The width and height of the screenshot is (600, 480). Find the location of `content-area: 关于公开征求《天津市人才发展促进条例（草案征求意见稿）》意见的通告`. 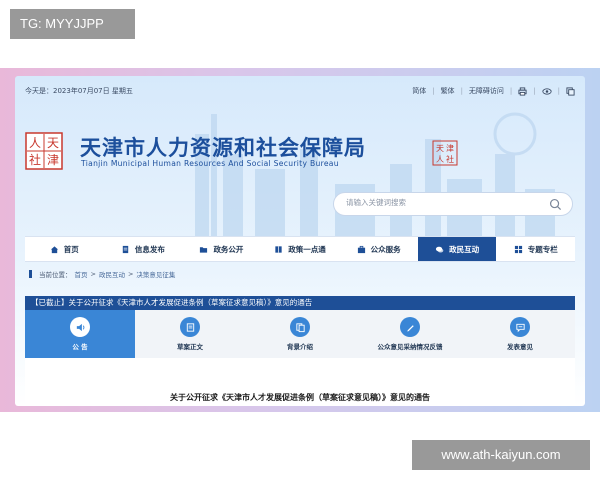

content-area: 关于公开征求《天津市人才发展促进条例（草案征求意见稿）》意见的通告 is located at coordinates (300, 382).